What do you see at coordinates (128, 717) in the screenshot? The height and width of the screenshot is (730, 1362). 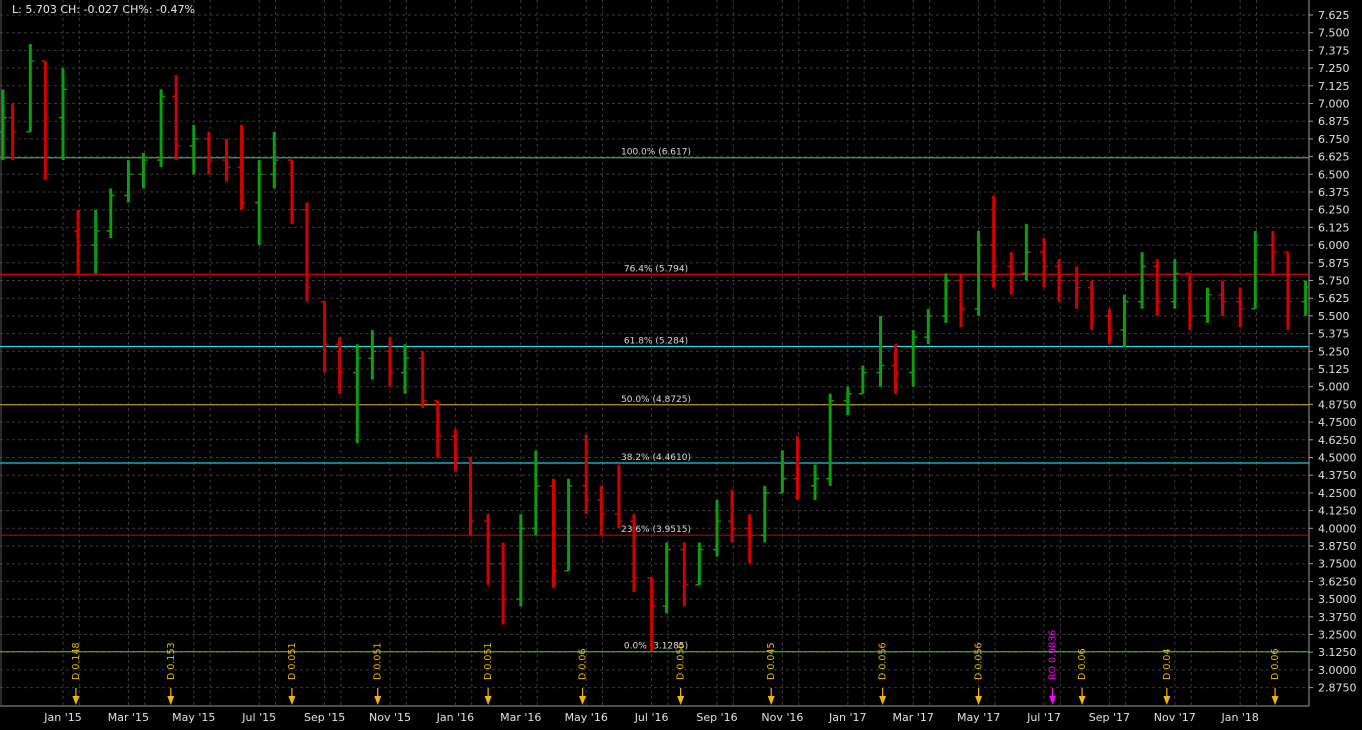 I see `x-tick-label: Mar '15` at bounding box center [128, 717].